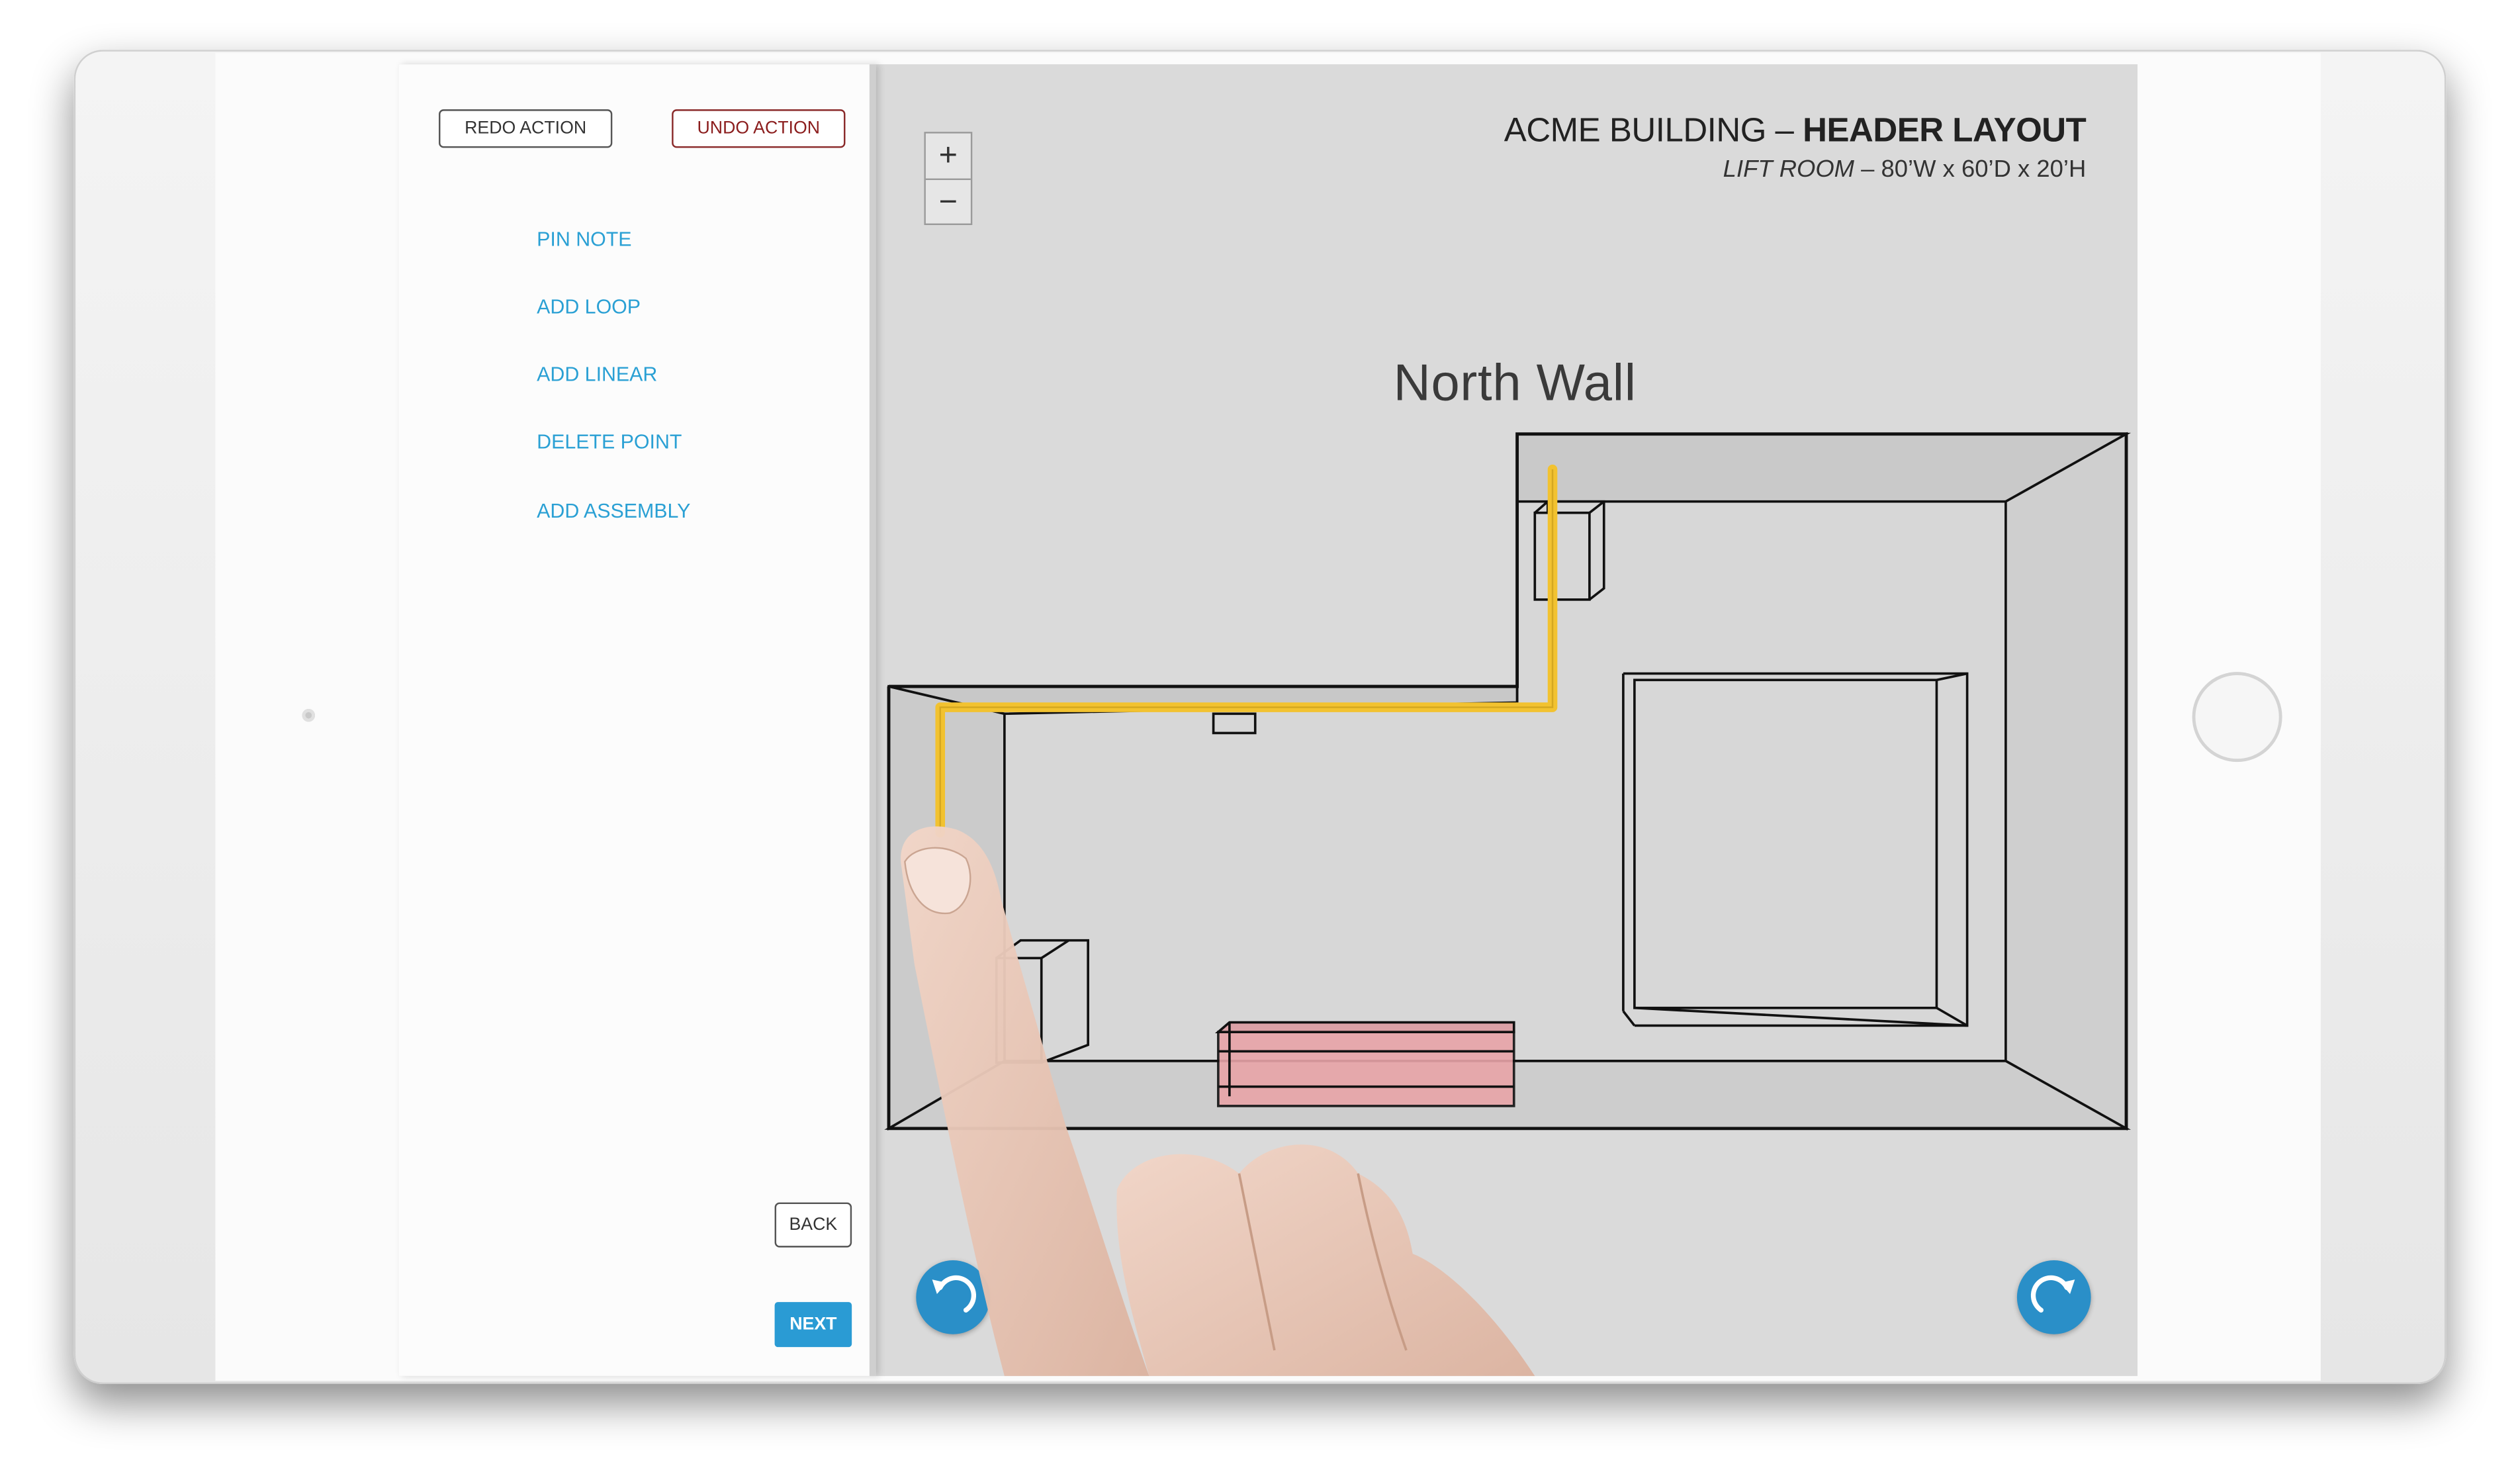  I want to click on next-button: NEXT, so click(813, 1325).